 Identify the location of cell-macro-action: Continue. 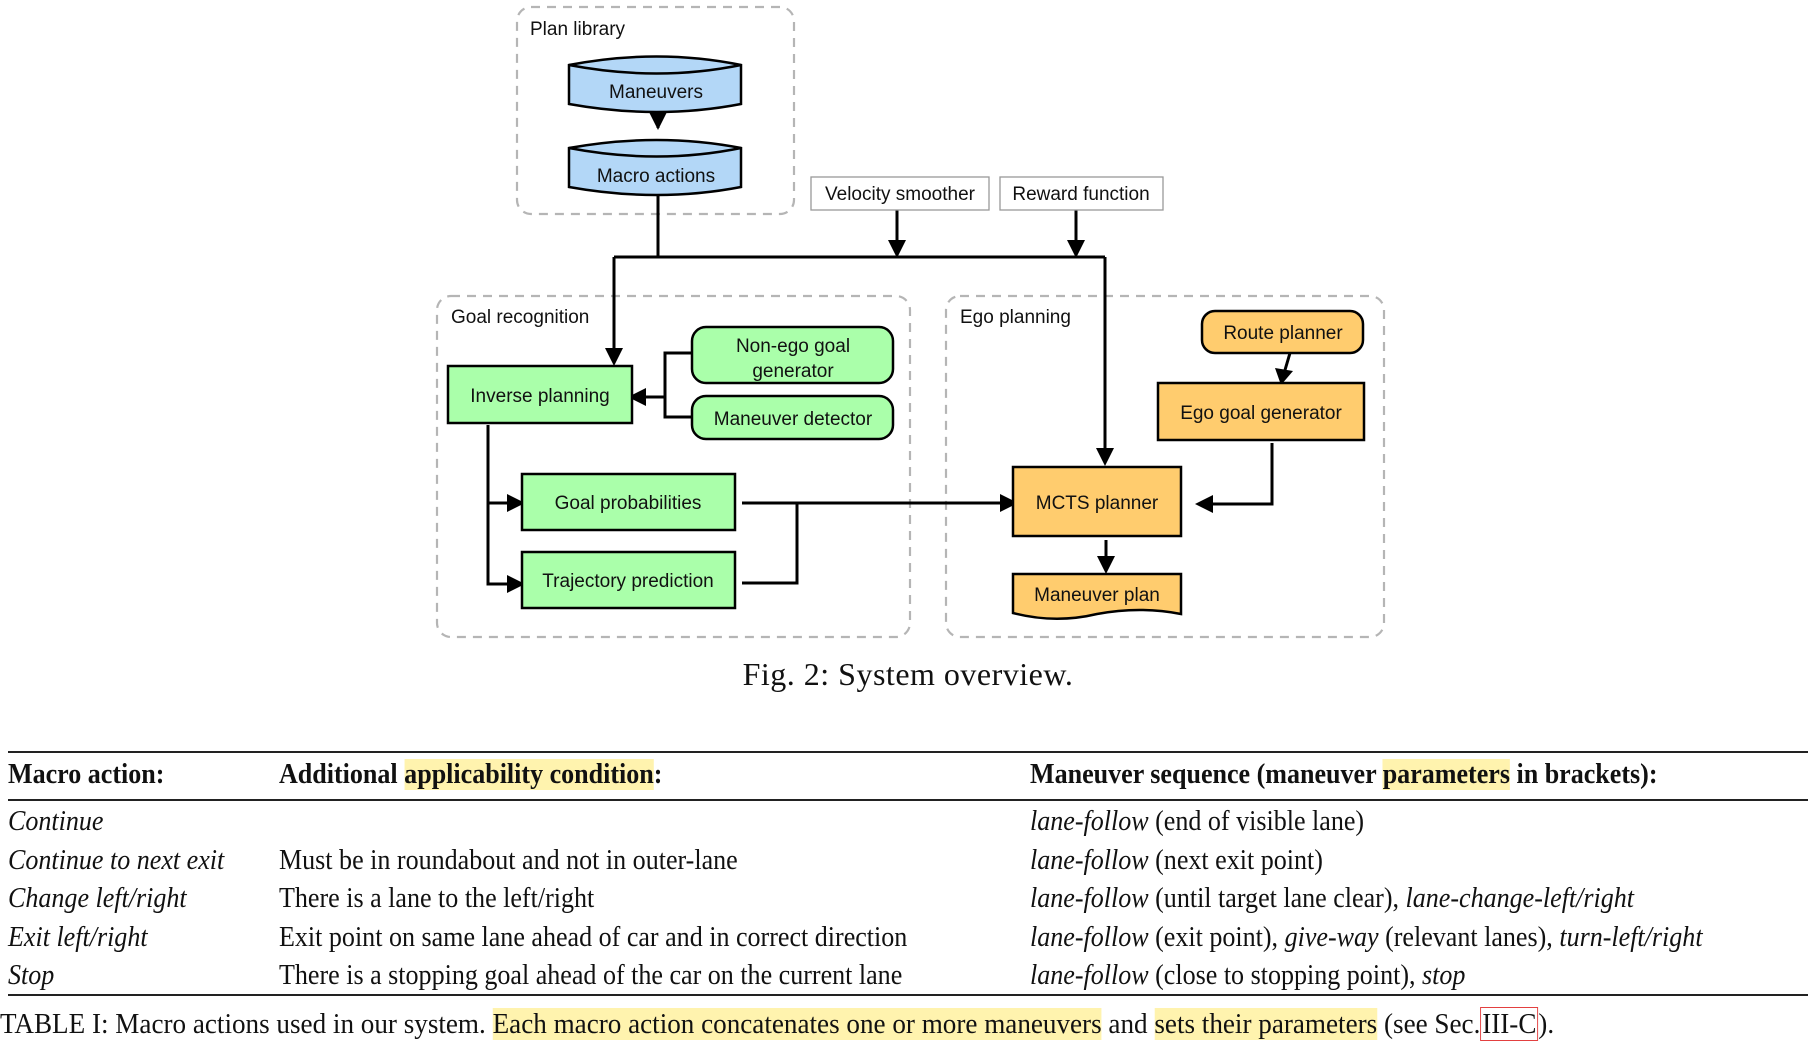
(56, 821).